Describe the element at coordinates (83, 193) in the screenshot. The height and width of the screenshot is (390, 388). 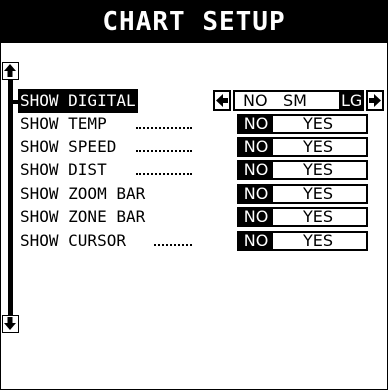
I see `row-label: SHOW ZOOM BAR` at that location.